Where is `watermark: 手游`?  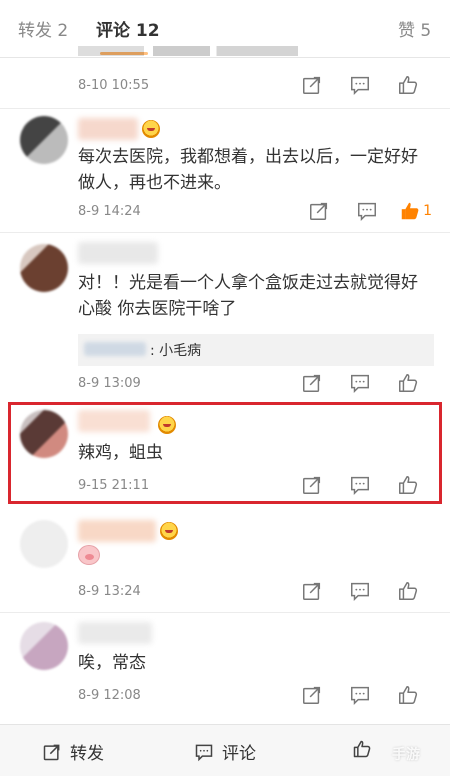
watermark: 手游 is located at coordinates (406, 755).